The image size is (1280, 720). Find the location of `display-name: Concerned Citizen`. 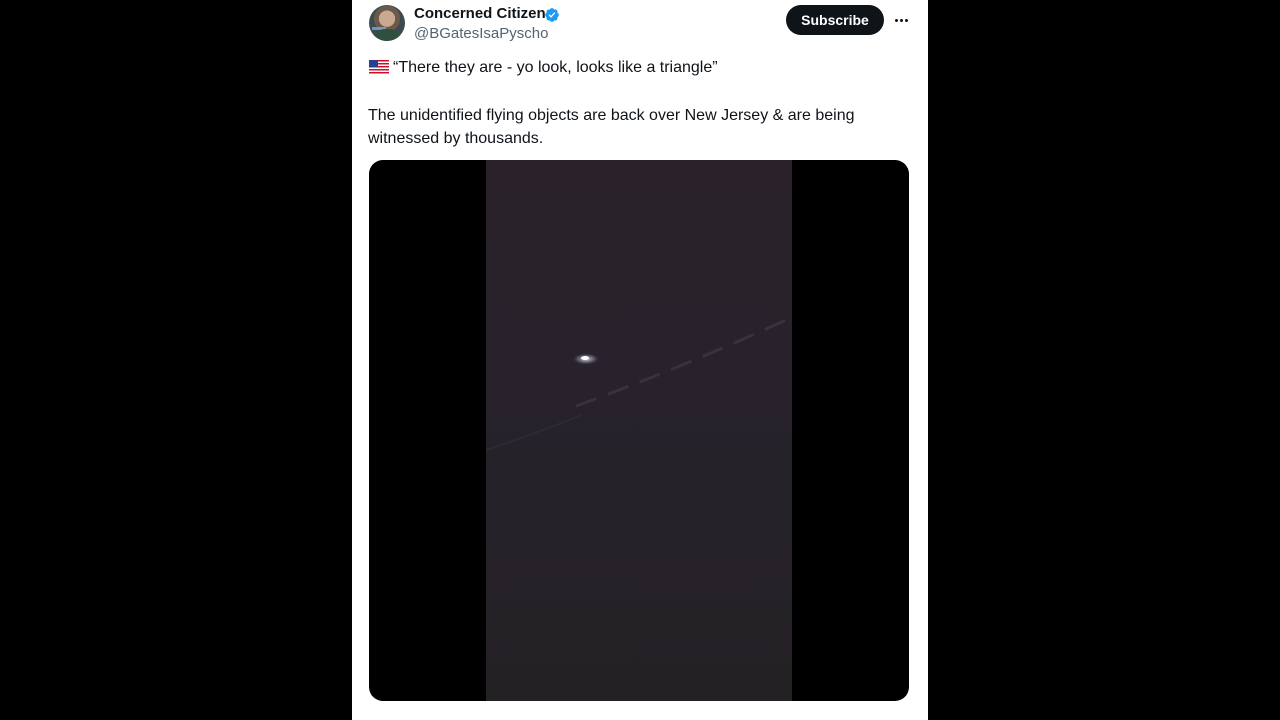

display-name: Concerned Citizen is located at coordinates (480, 14).